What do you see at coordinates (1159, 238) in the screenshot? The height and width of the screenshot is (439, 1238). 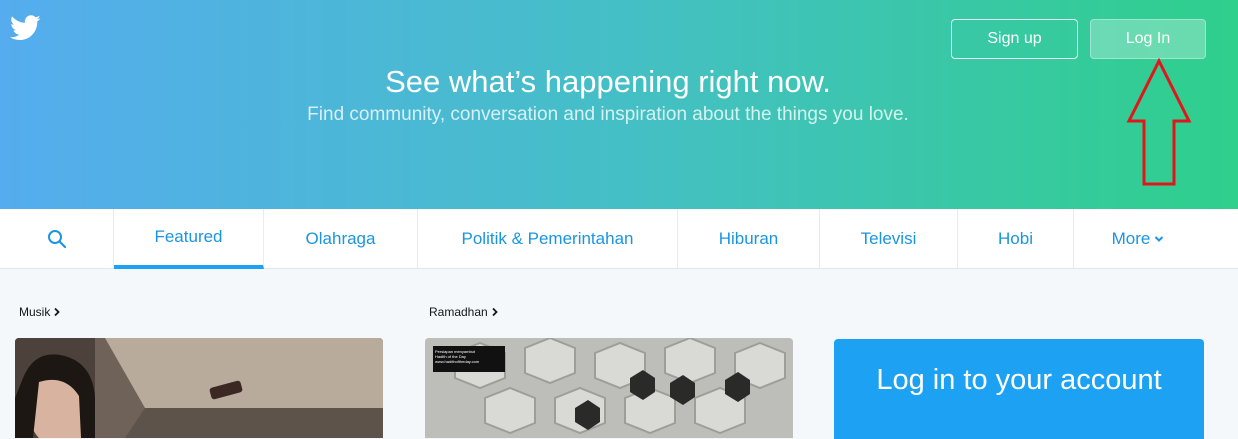 I see `chevron-down-icon` at bounding box center [1159, 238].